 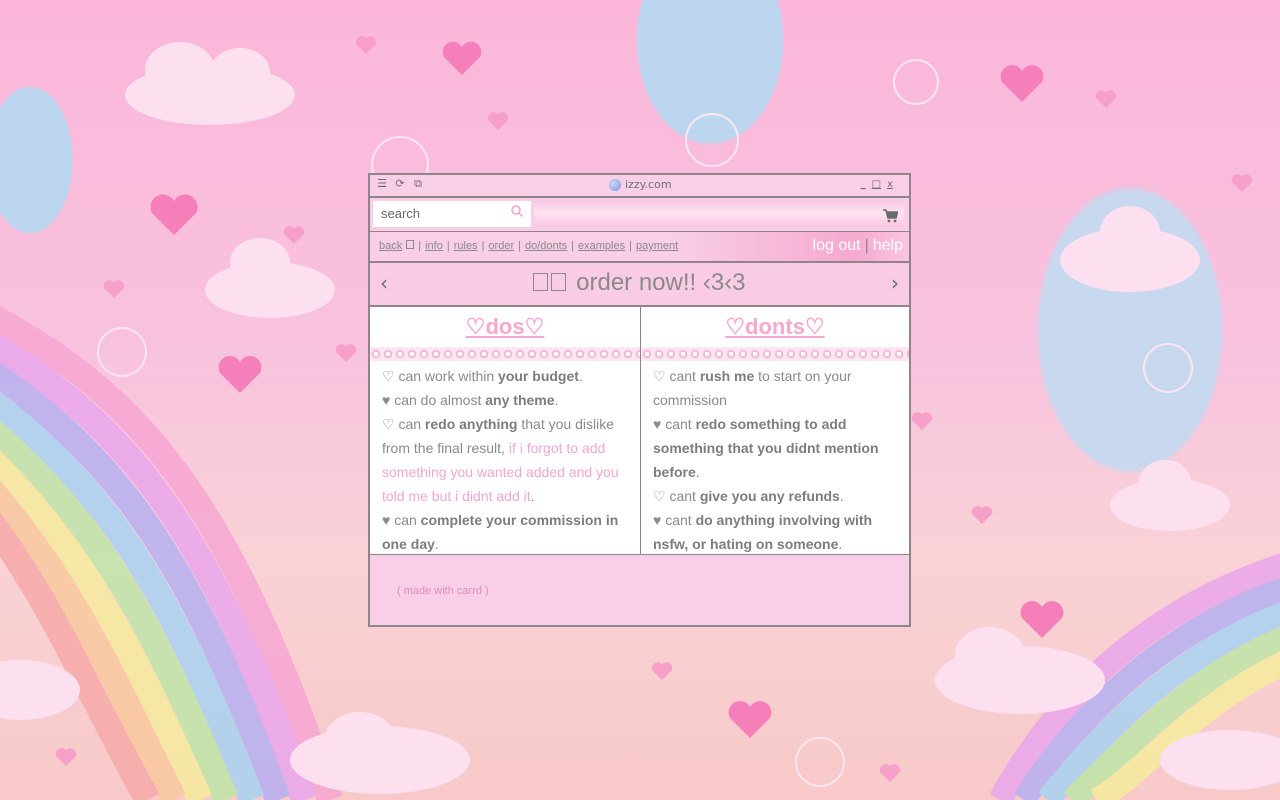 I want to click on maximize-button: □, so click(x=876, y=184).